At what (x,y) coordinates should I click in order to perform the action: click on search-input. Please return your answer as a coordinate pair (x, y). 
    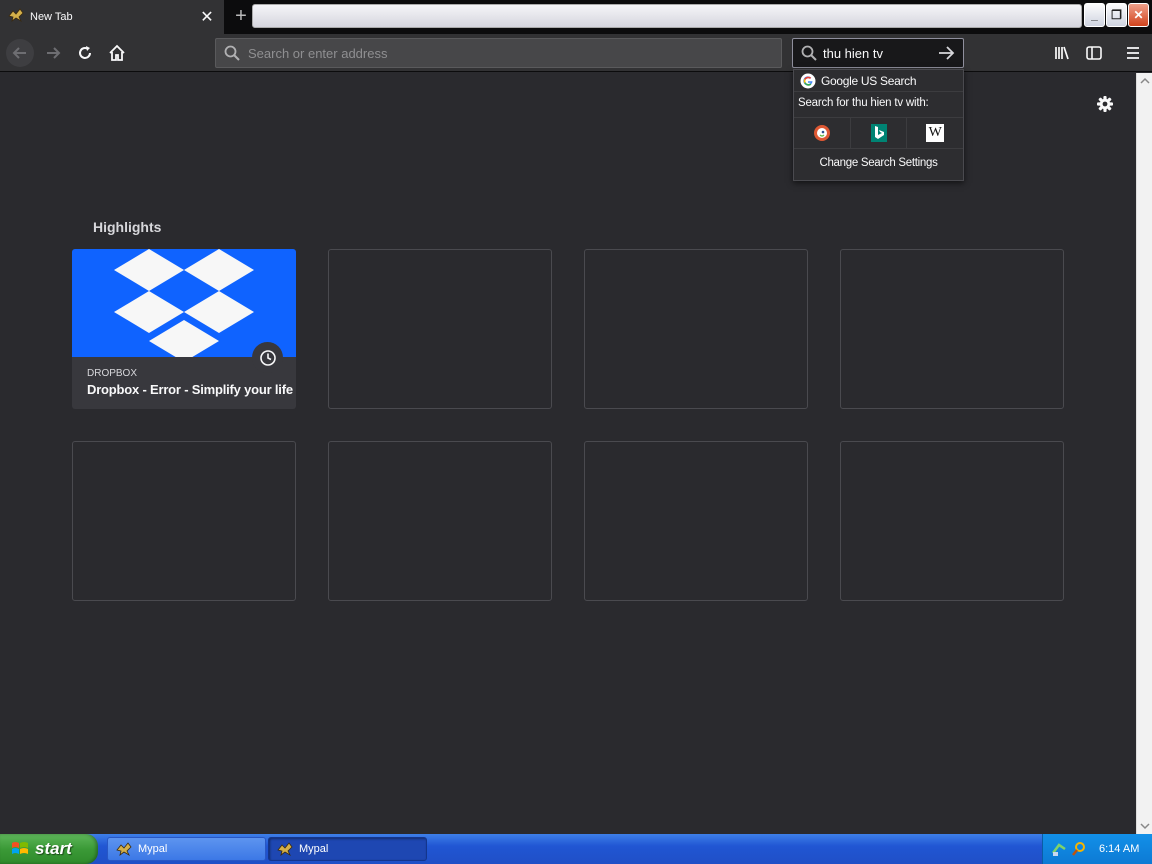
    Looking at the image, I should click on (877, 53).